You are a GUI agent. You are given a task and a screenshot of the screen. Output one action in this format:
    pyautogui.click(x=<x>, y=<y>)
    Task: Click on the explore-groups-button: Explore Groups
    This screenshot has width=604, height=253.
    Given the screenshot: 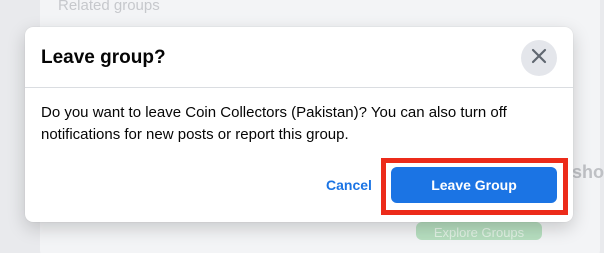 What is the action you would take?
    pyautogui.click(x=479, y=231)
    